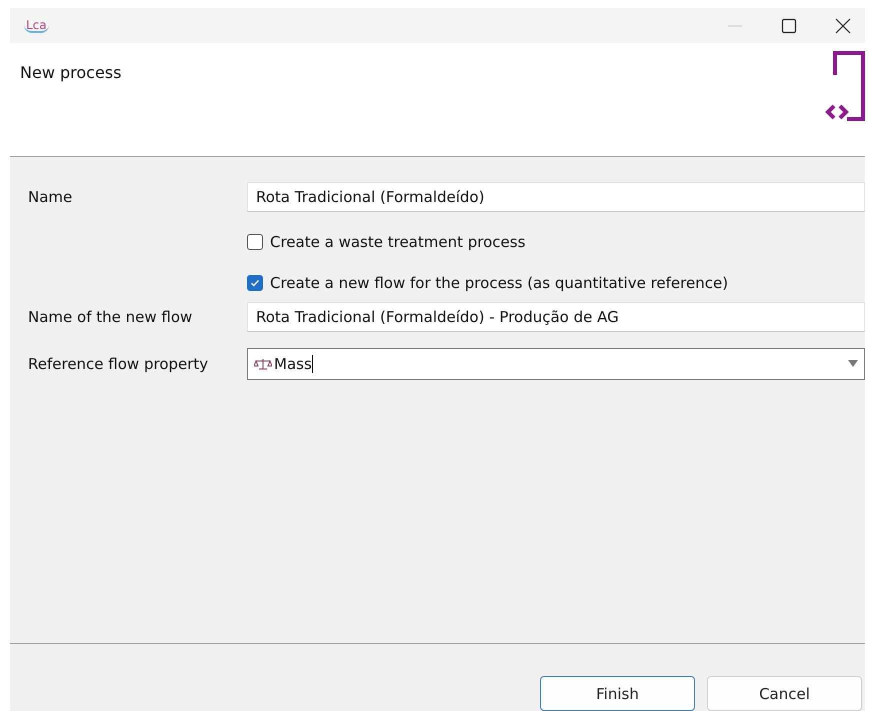 This screenshot has width=869, height=711. Describe the element at coordinates (71, 73) in the screenshot. I see `dialog-title: New process` at that location.